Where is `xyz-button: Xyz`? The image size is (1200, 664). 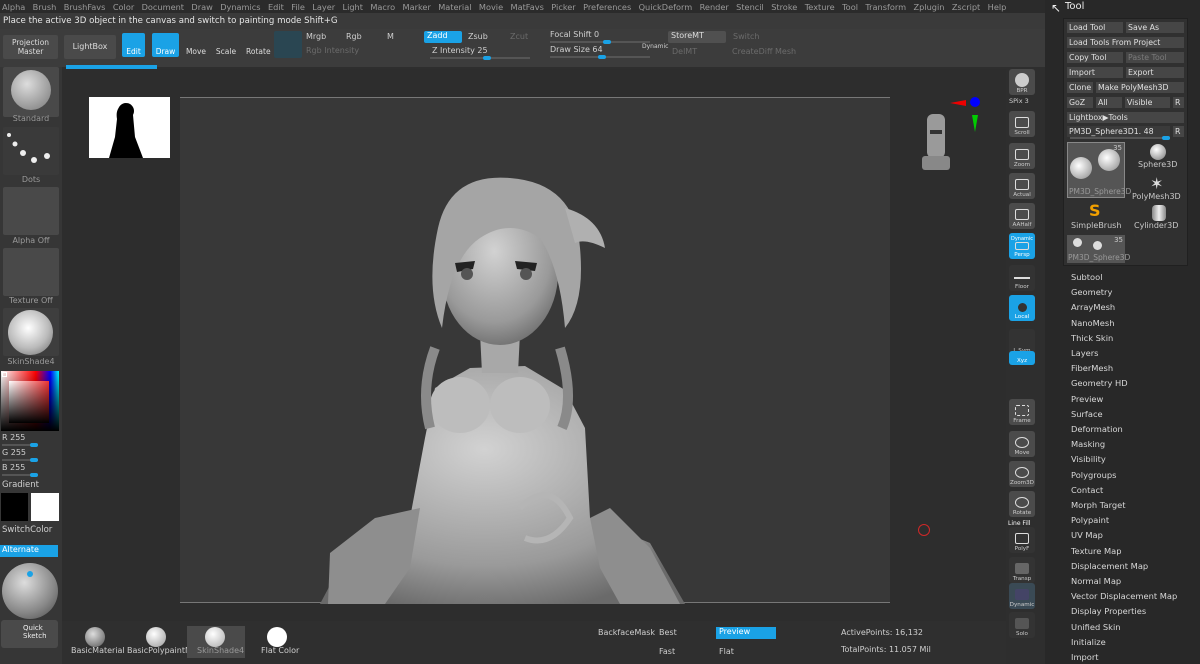 xyz-button: Xyz is located at coordinates (1022, 358).